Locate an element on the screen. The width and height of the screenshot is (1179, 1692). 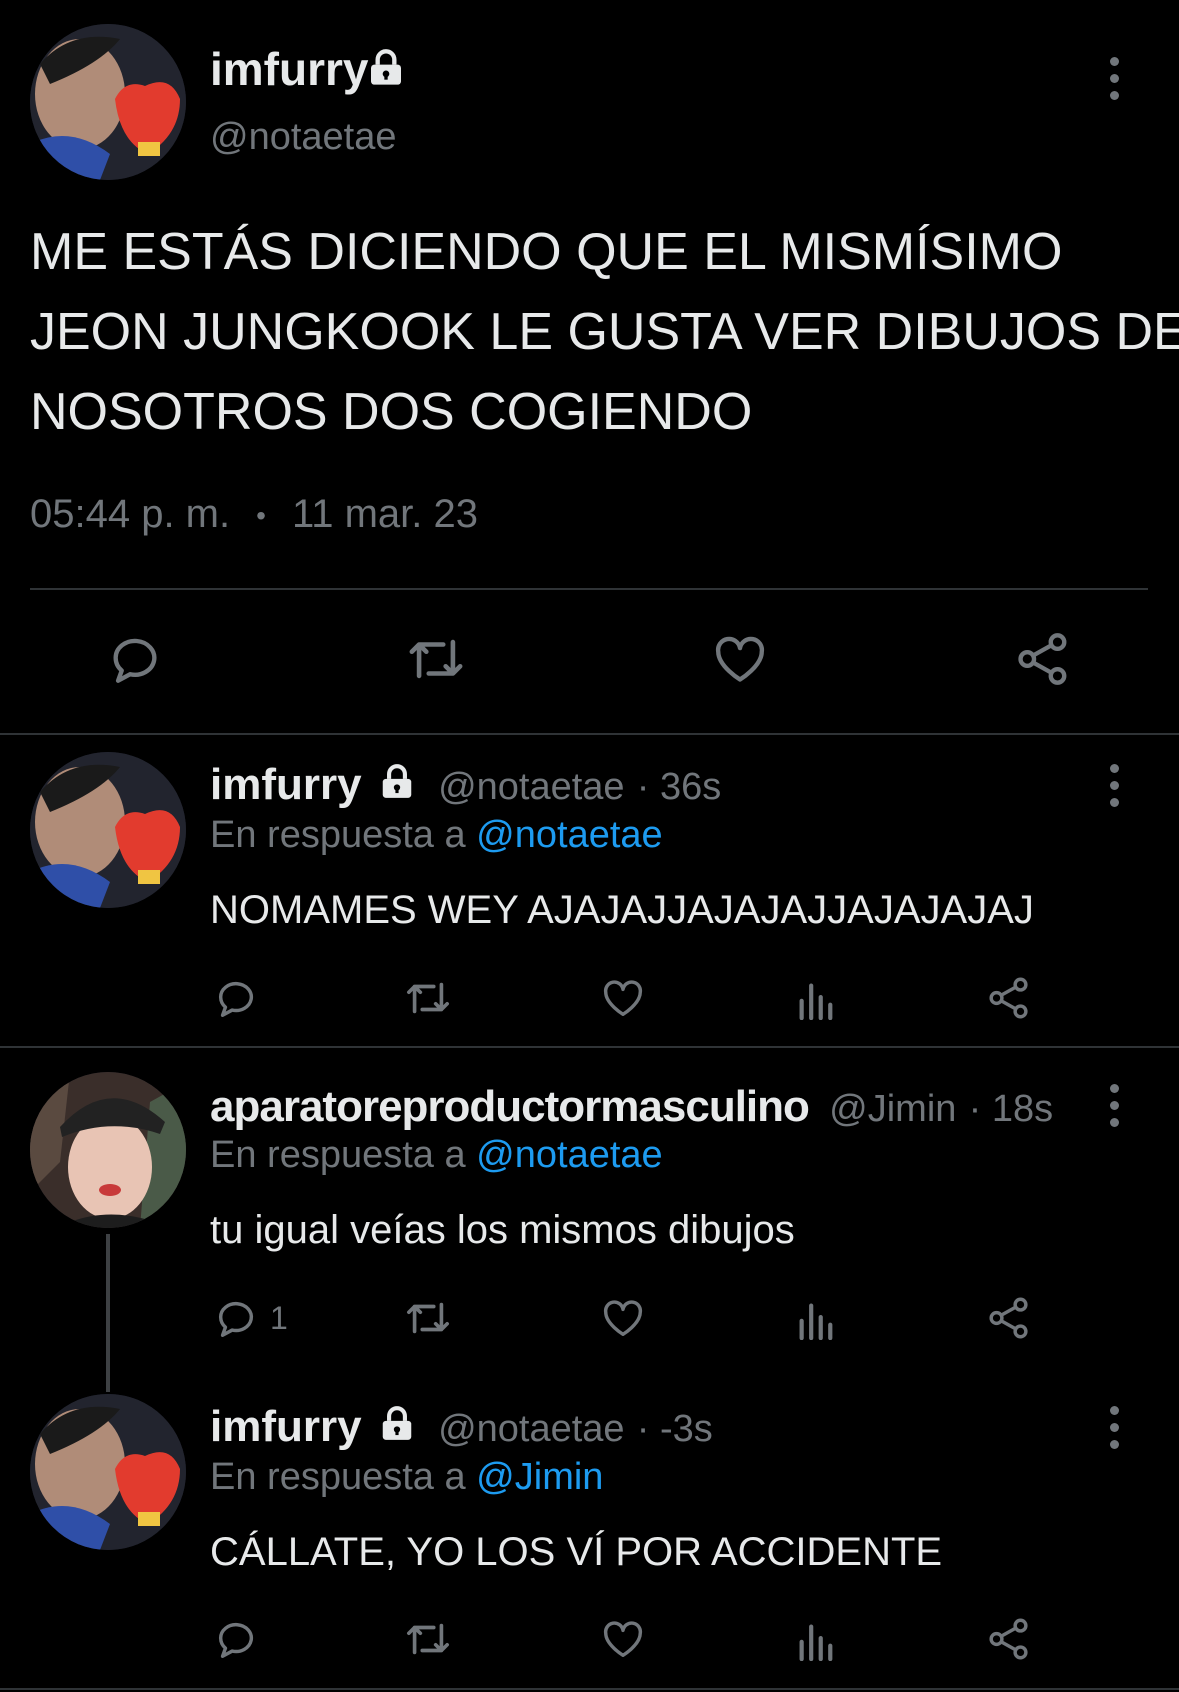
reply-header: aparatoreproductormasculino @Jimin · 18s is located at coordinates (631, 1107).